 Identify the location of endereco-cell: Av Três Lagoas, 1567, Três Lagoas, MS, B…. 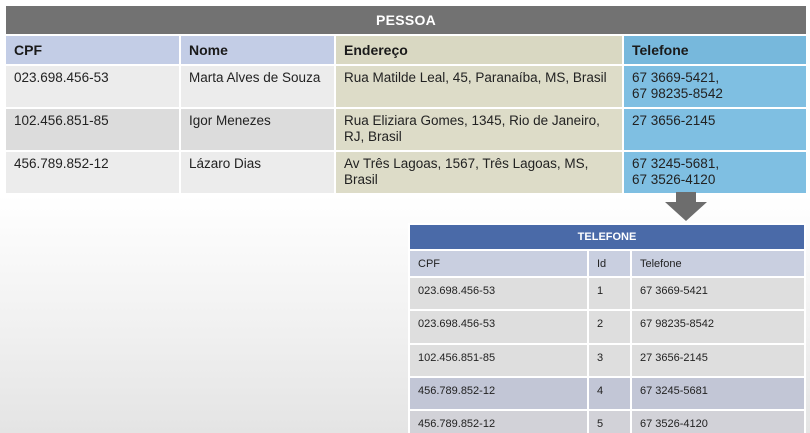
(479, 172).